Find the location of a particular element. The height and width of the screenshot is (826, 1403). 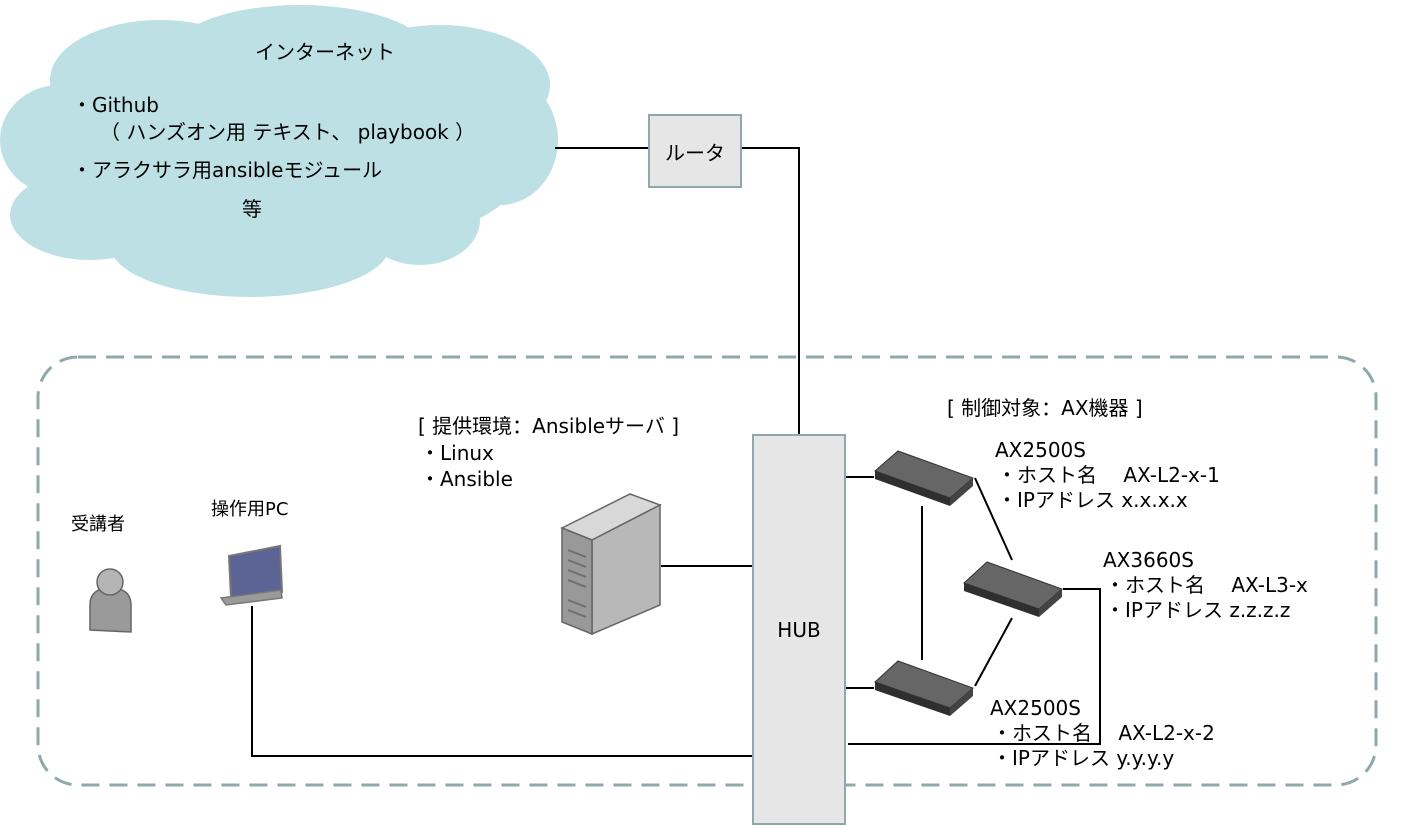

server-heading: [ 提供環境：Ansibleサーバ ] is located at coordinates (549, 426).